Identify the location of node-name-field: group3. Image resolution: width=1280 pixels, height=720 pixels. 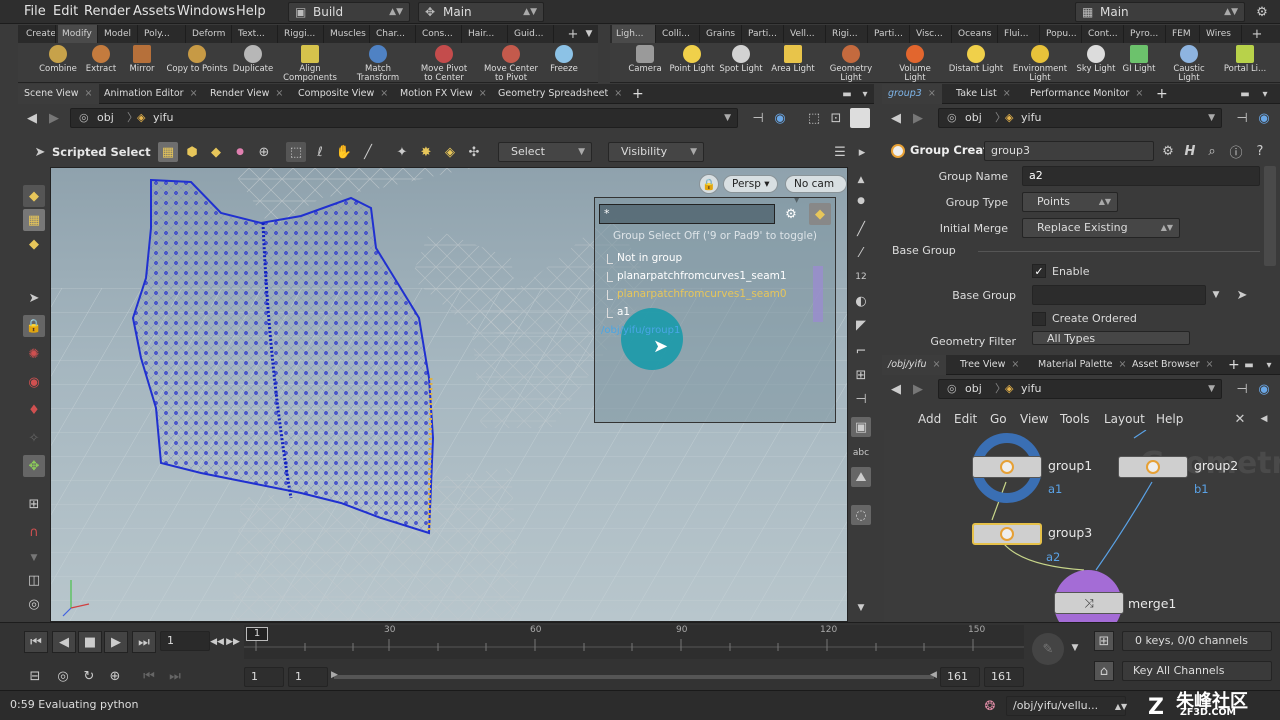
(1069, 151).